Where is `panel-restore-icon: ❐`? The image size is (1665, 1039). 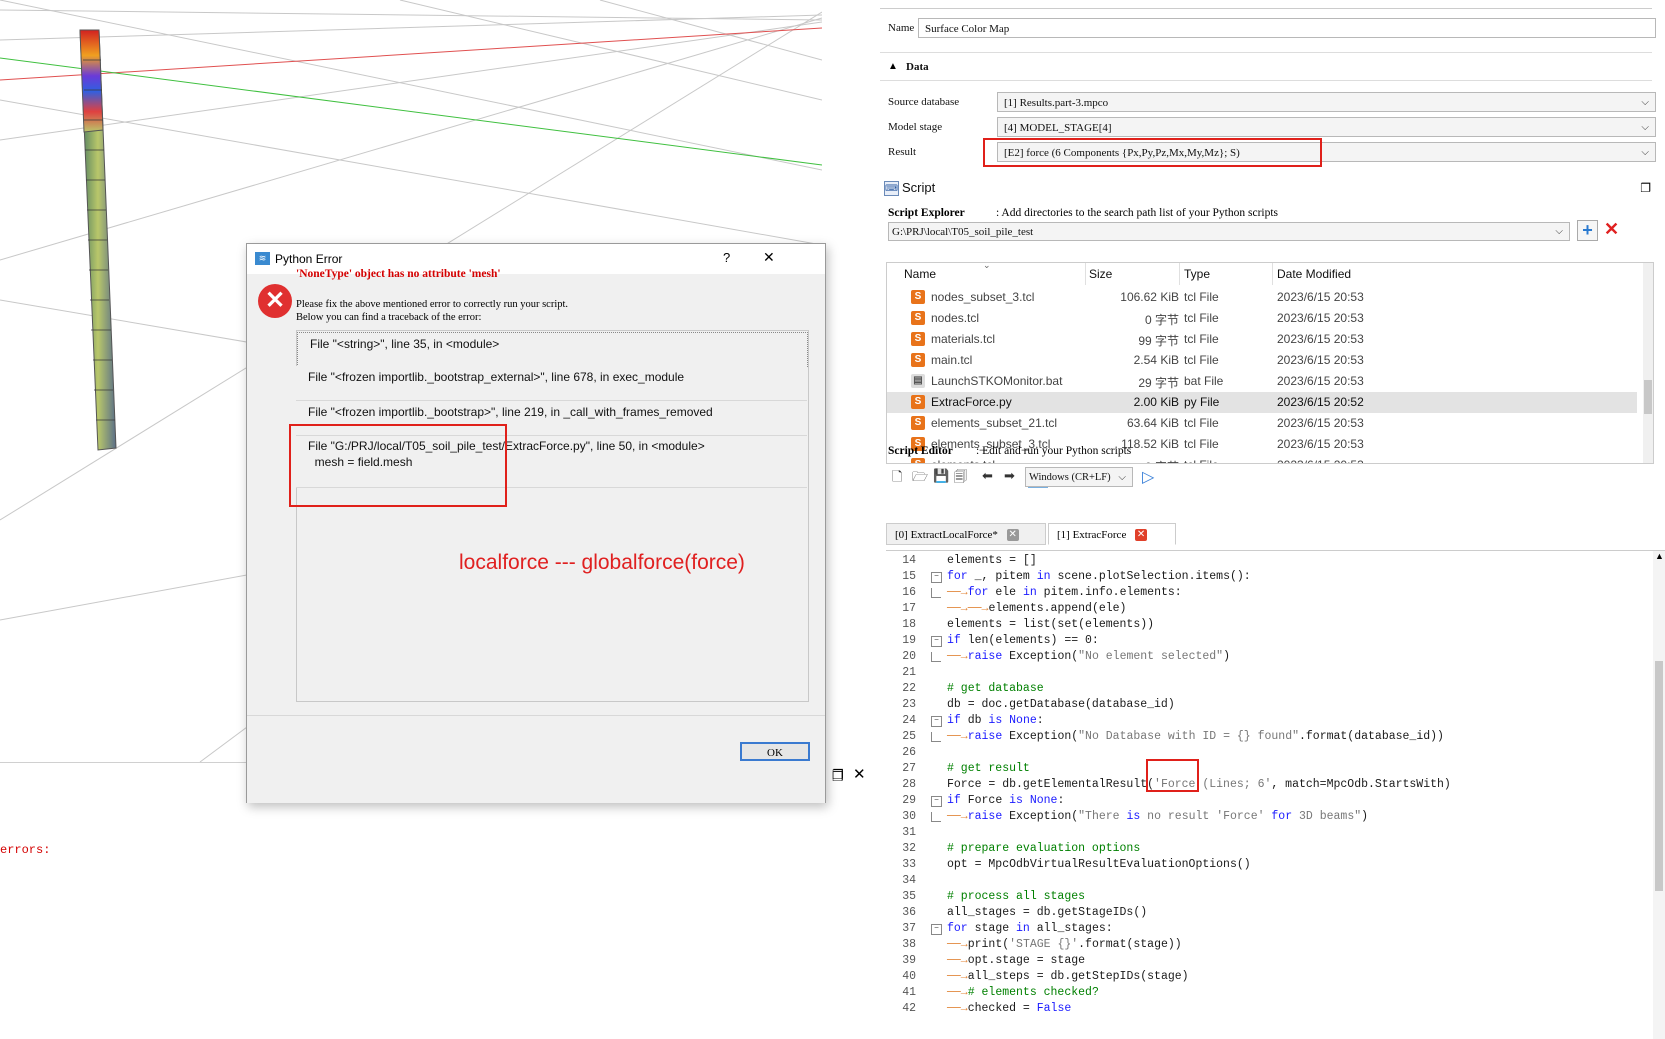
panel-restore-icon: ❐ is located at coordinates (838, 775).